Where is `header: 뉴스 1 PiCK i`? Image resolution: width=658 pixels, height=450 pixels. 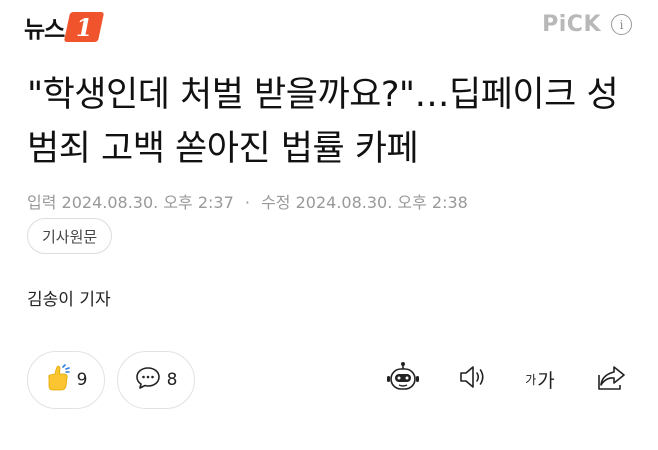 header: 뉴스 1 PiCK i is located at coordinates (329, 26).